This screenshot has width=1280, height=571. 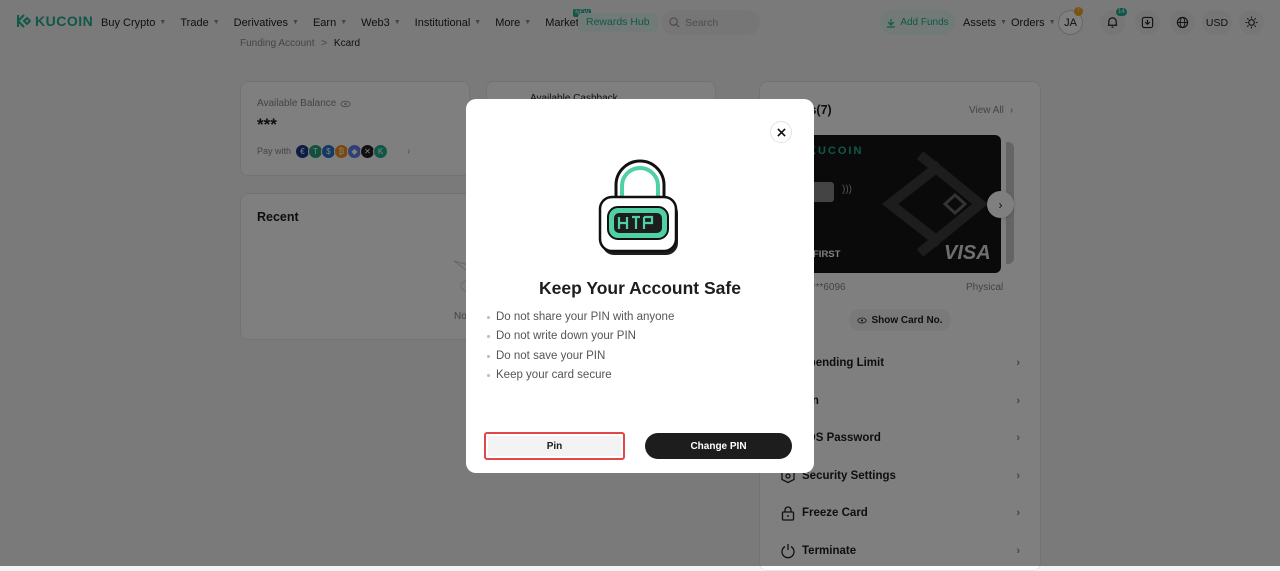 I want to click on close-icon, so click(x=781, y=132).